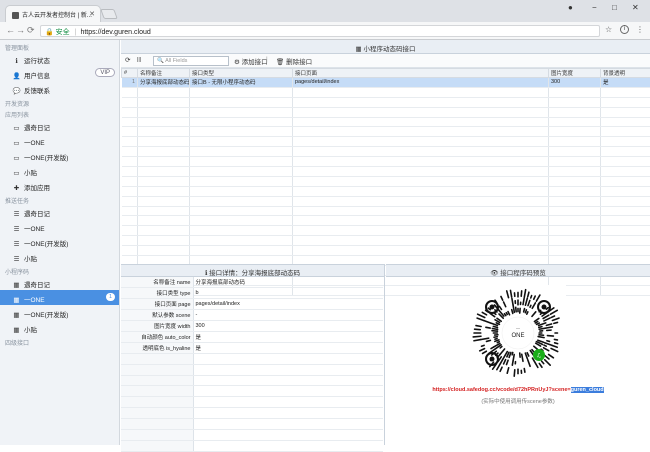 The width and height of the screenshot is (650, 452). Describe the element at coordinates (614, 7) in the screenshot. I see `maximize-button: □` at that location.